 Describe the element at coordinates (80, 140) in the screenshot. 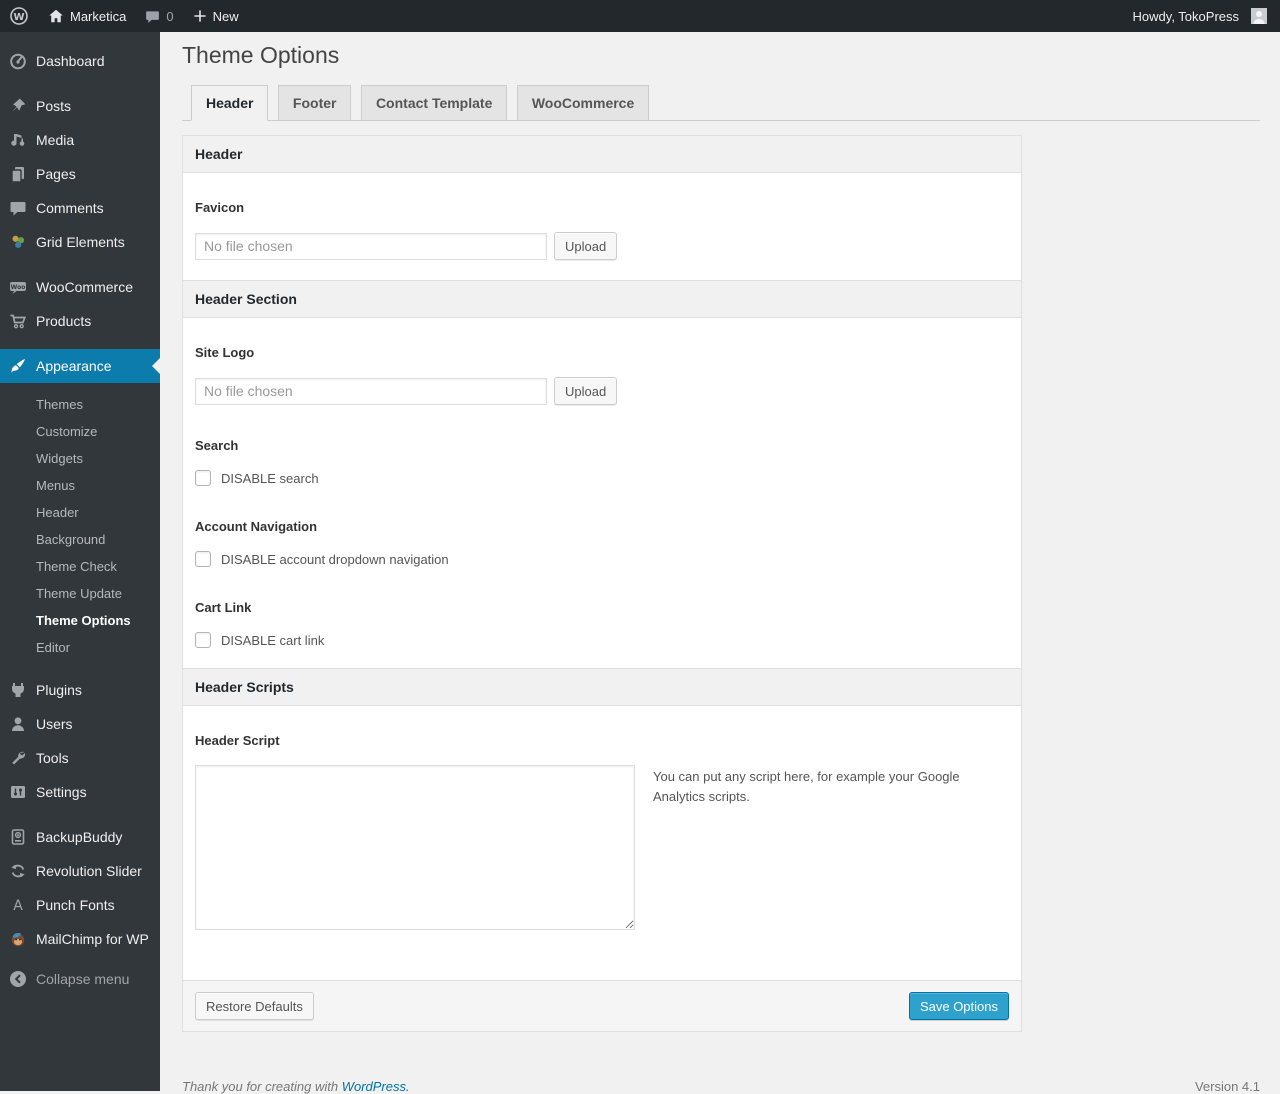

I see `sidebar-item-media: Media` at that location.